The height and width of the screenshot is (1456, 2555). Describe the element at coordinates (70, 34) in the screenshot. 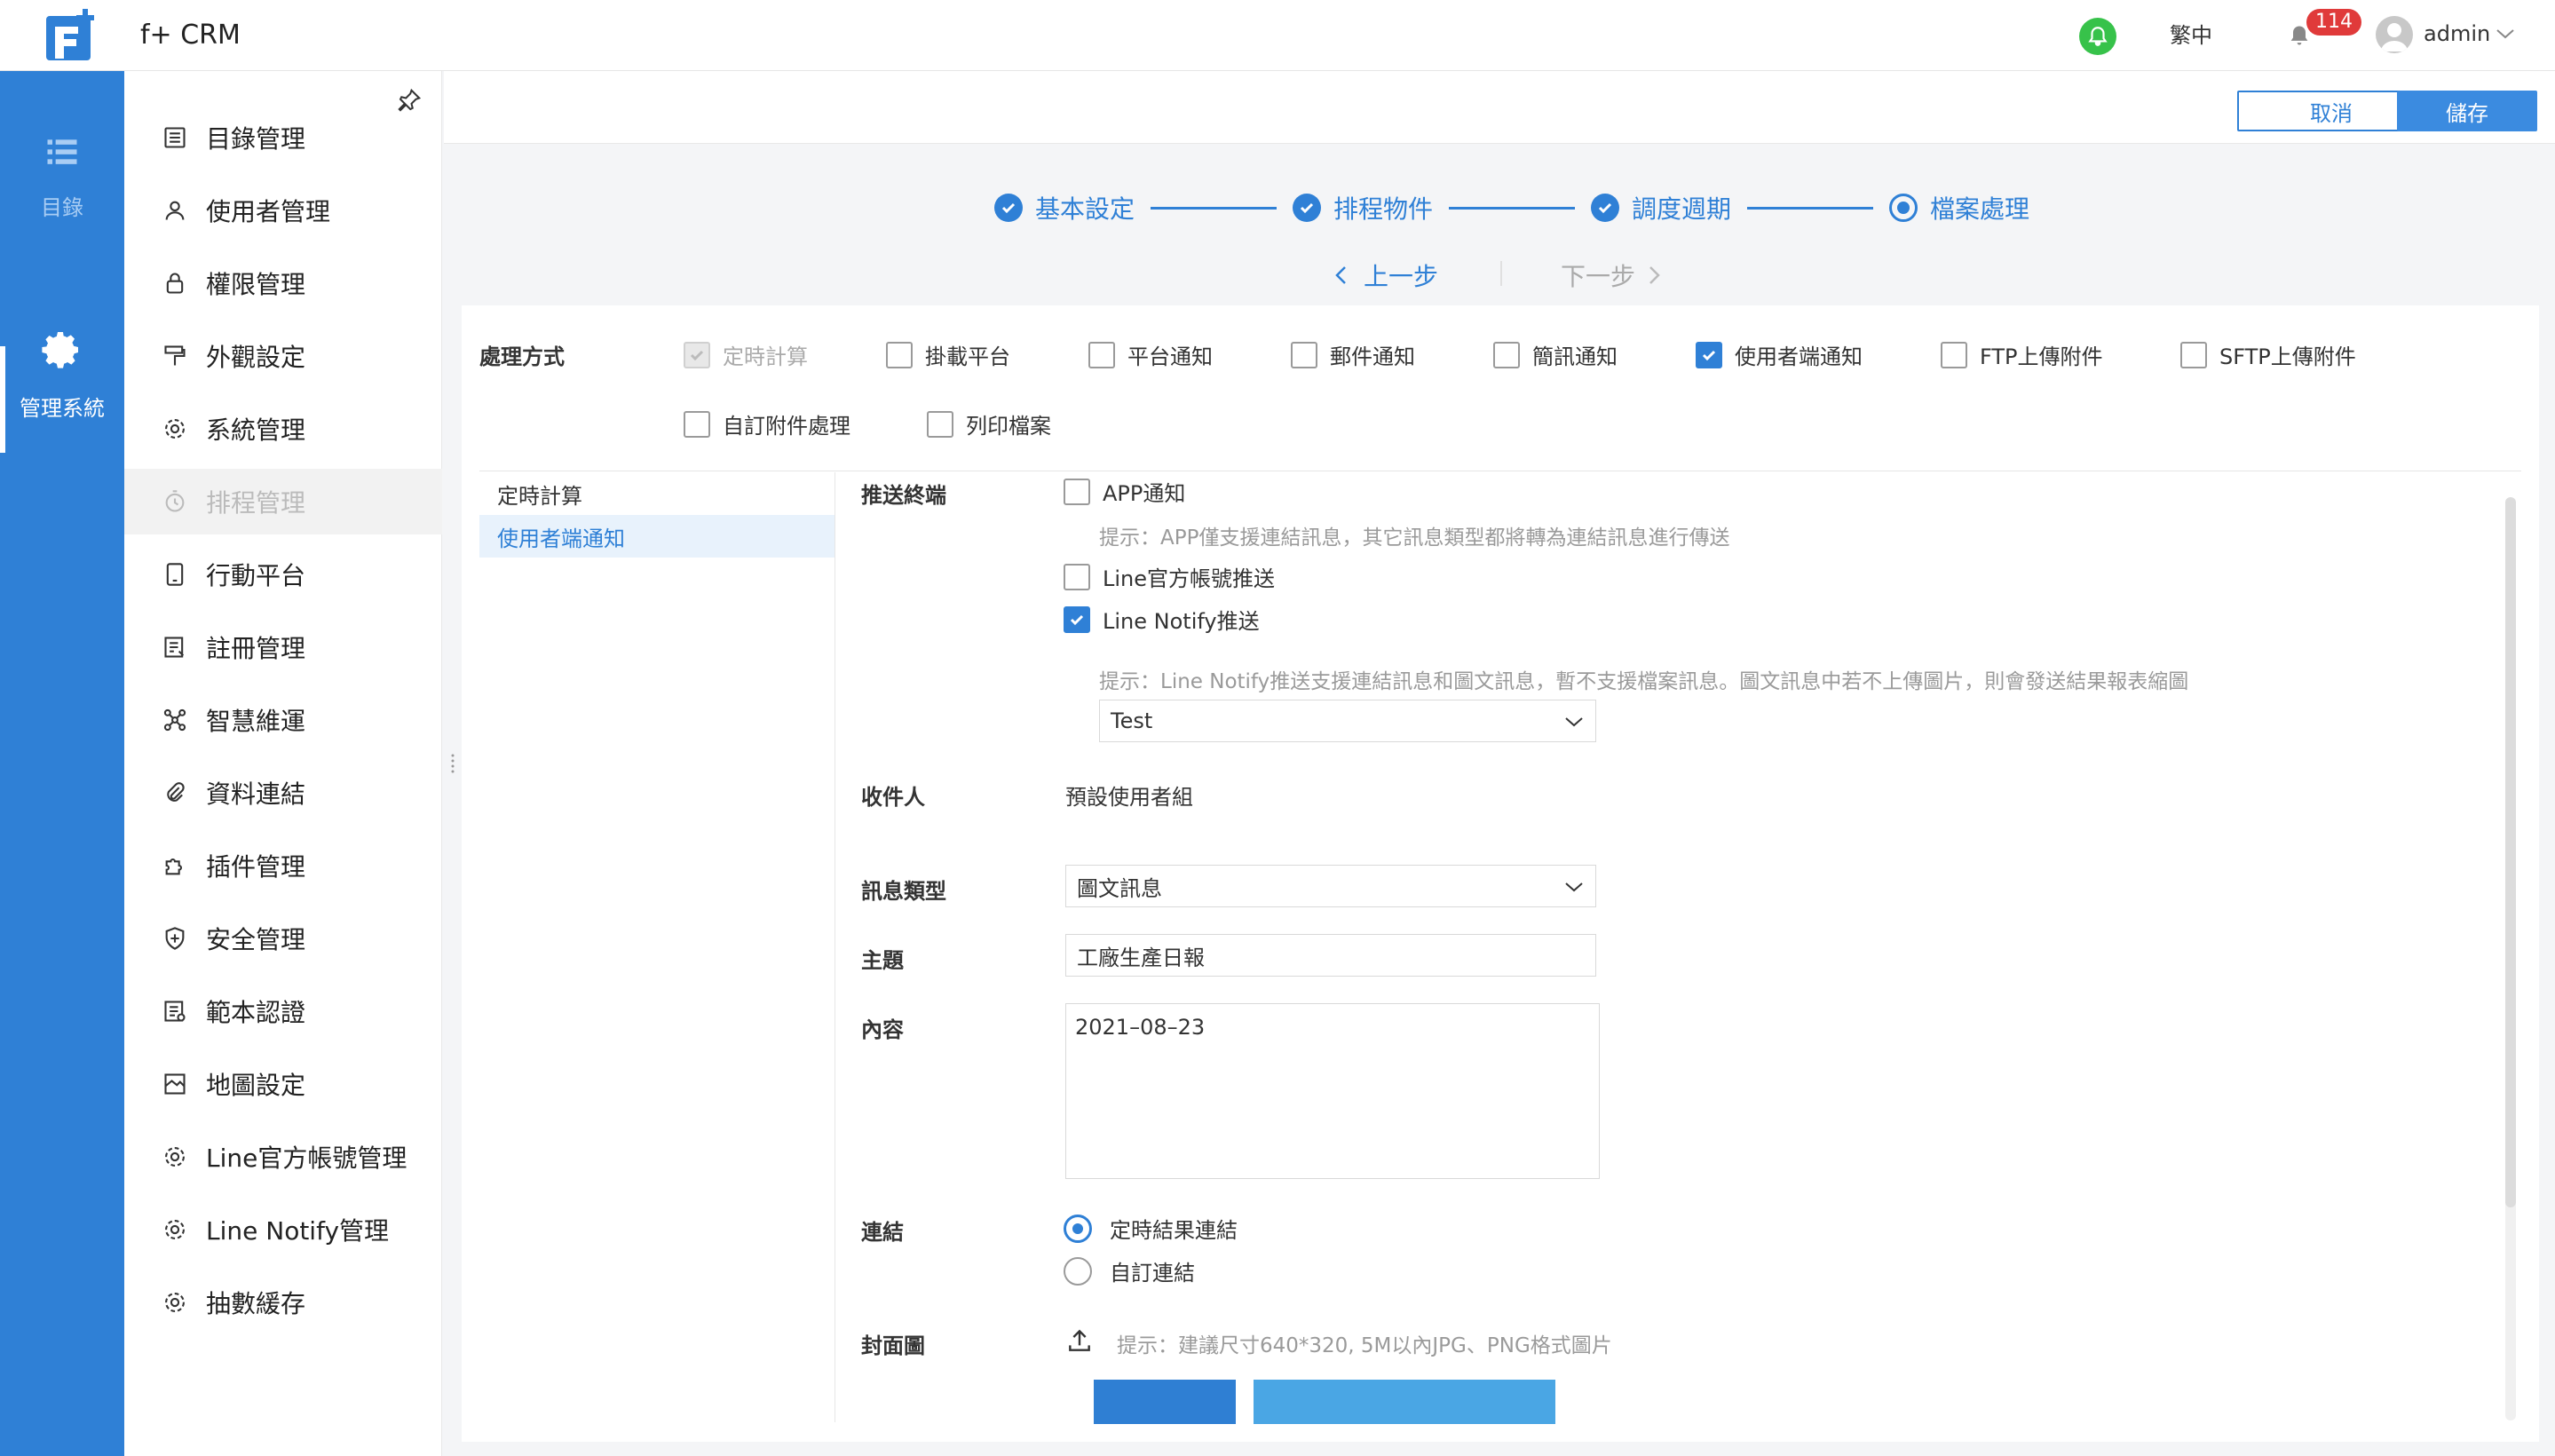

I see `app-logo` at that location.